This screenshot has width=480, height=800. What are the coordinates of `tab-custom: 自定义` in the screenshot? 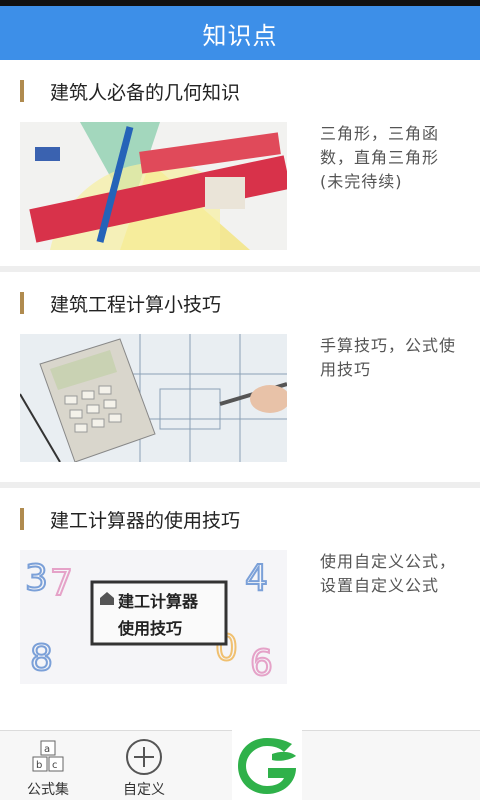 It's located at (144, 765).